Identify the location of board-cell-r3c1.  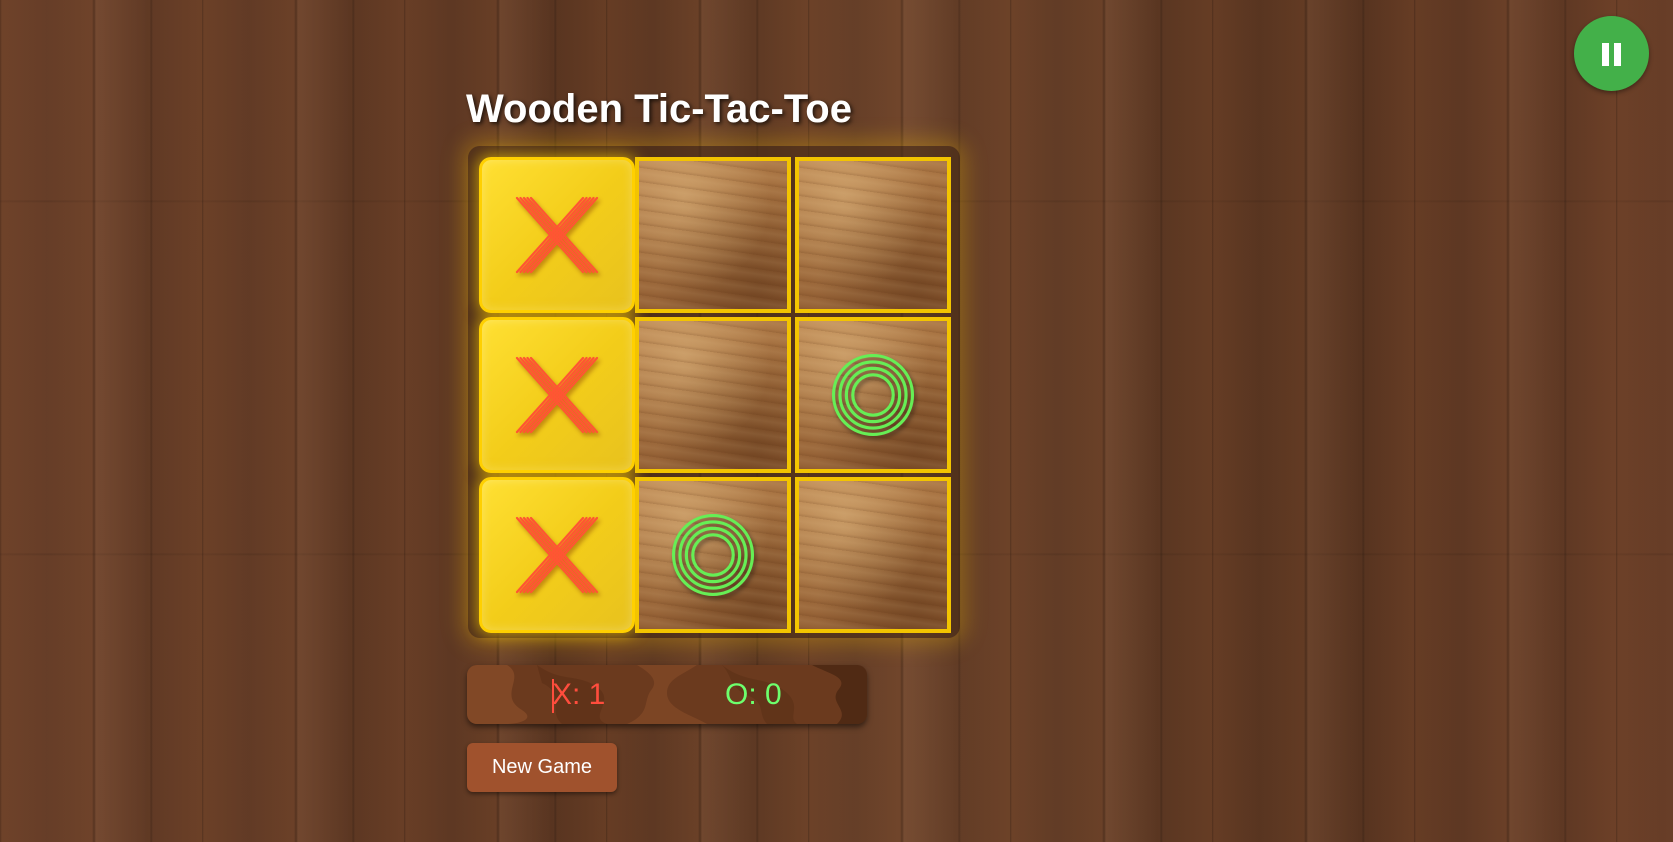
(557, 555).